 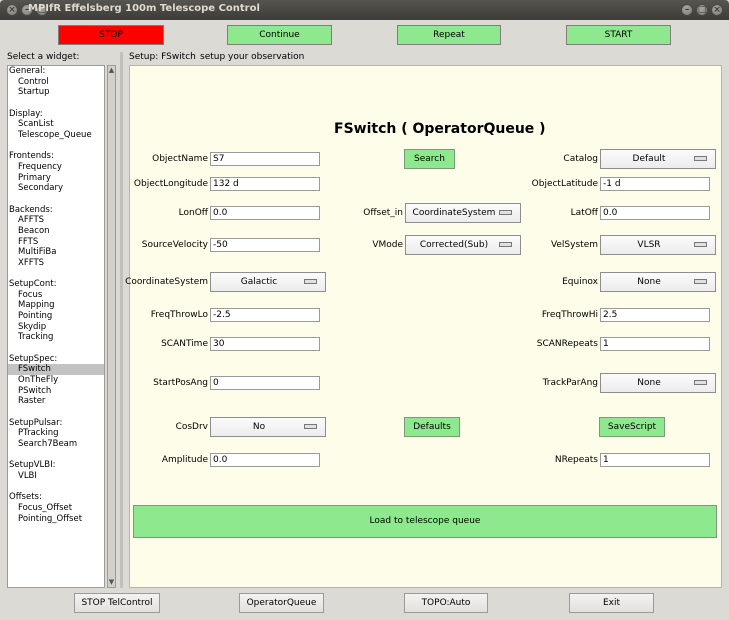 What do you see at coordinates (584, 213) in the screenshot?
I see `latoff-label: LatOff` at bounding box center [584, 213].